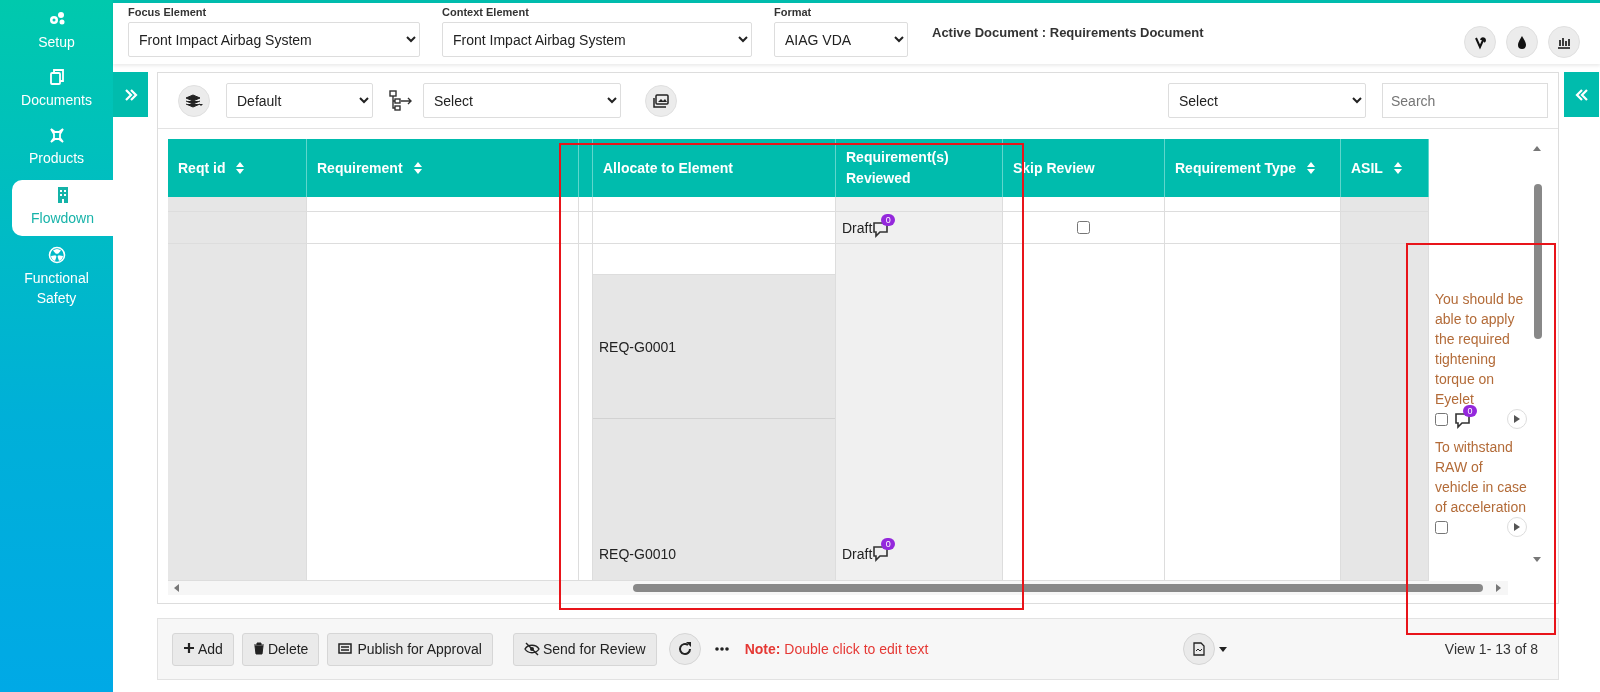  I want to click on bar-chart-button, so click(1564, 42).